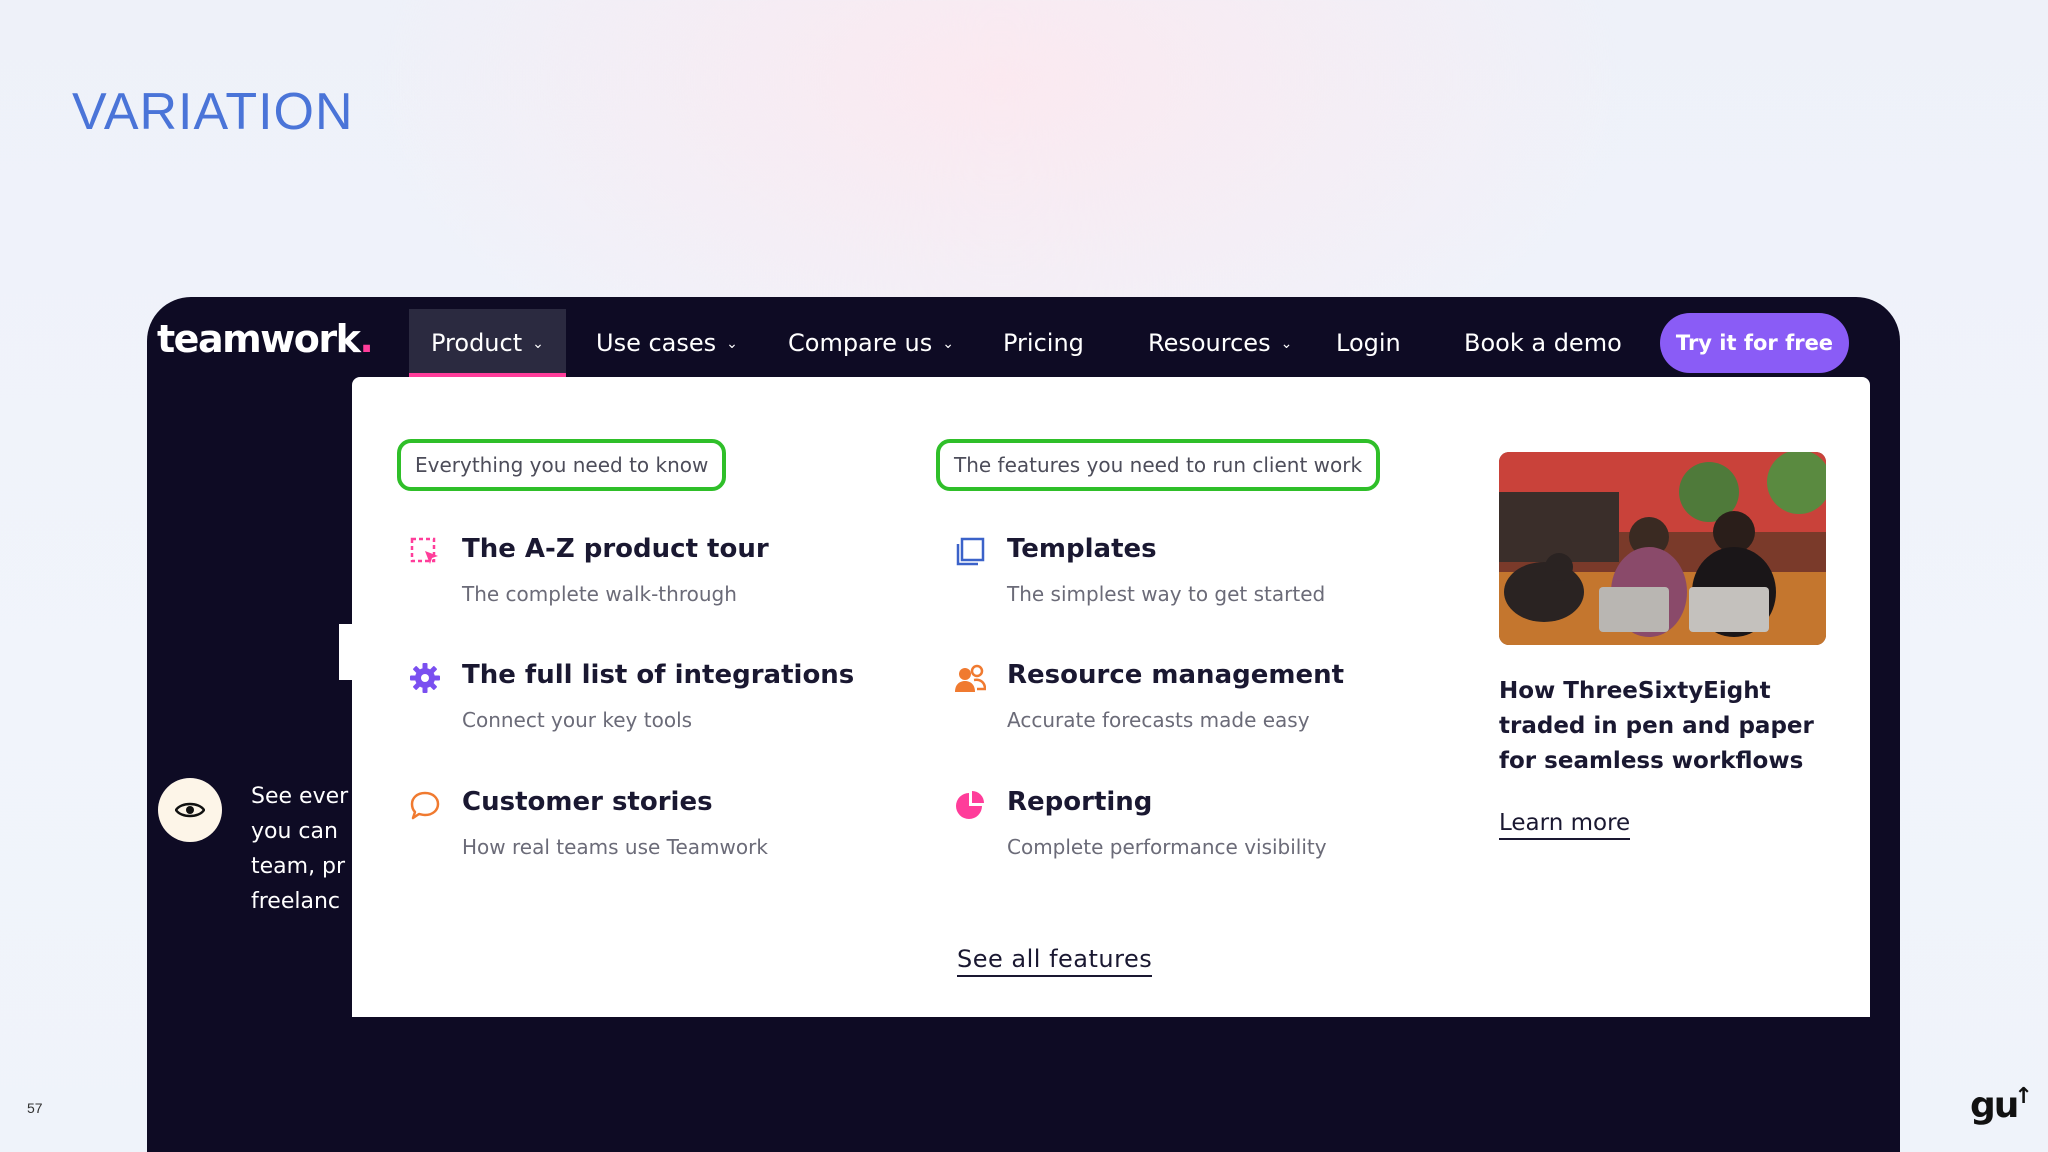  Describe the element at coordinates (562, 465) in the screenshot. I see `left-column-heading: Everything you need to know` at that location.